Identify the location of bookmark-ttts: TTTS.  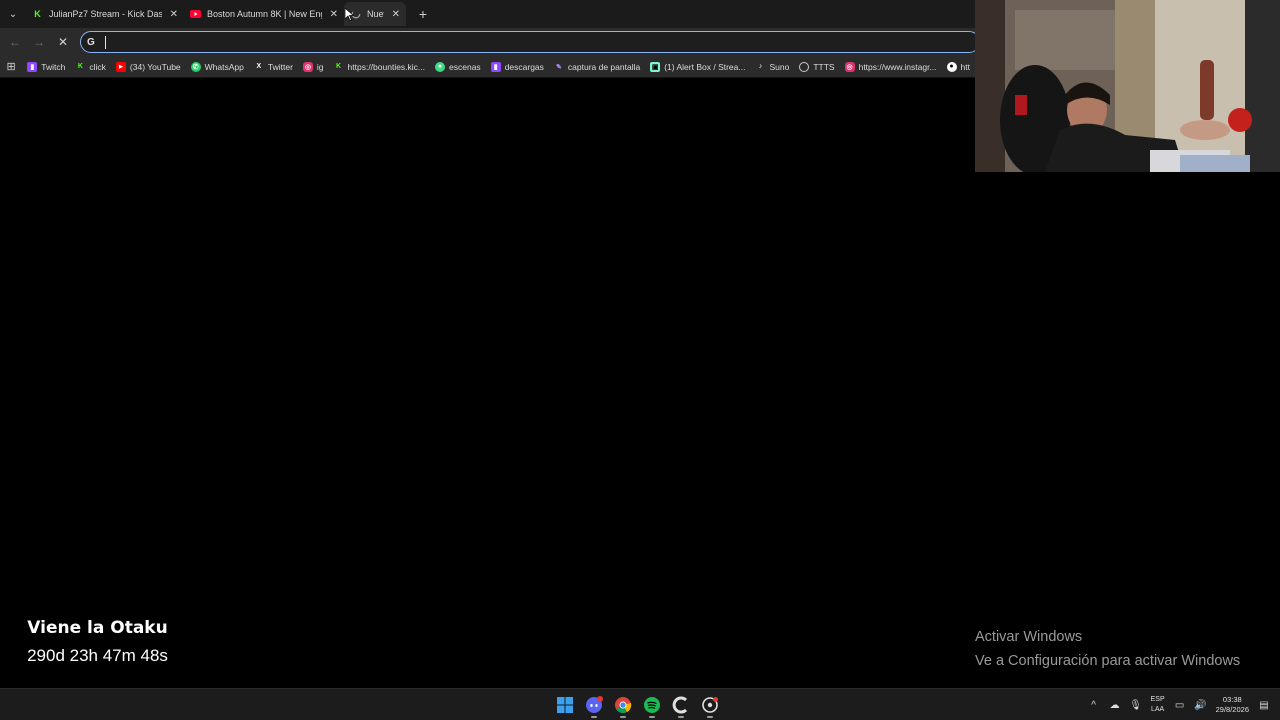
(816, 66).